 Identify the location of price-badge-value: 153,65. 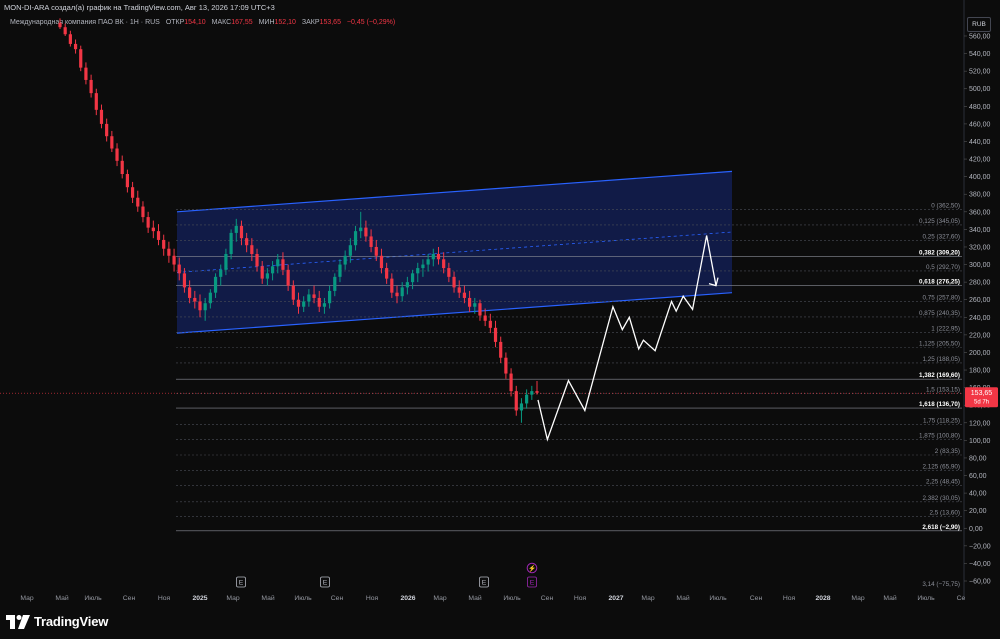
(982, 393).